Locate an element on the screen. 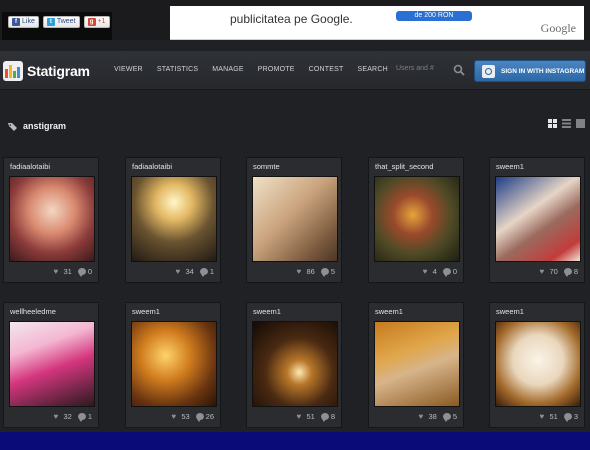  likes-stat: ♥ 70 is located at coordinates (548, 271).